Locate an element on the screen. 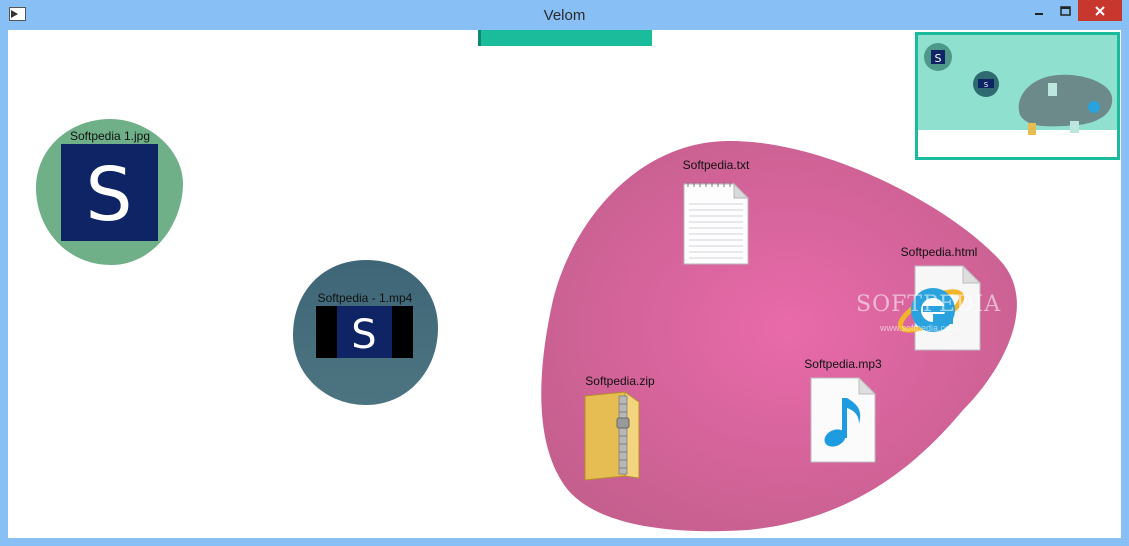  zip-folder-icon is located at coordinates (613, 436).